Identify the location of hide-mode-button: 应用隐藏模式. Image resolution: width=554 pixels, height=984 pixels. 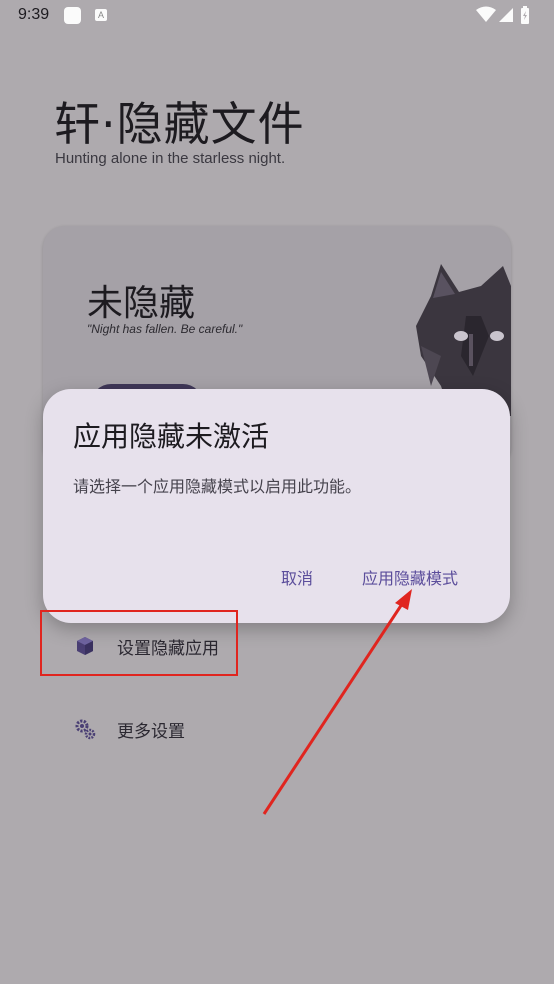
(410, 577).